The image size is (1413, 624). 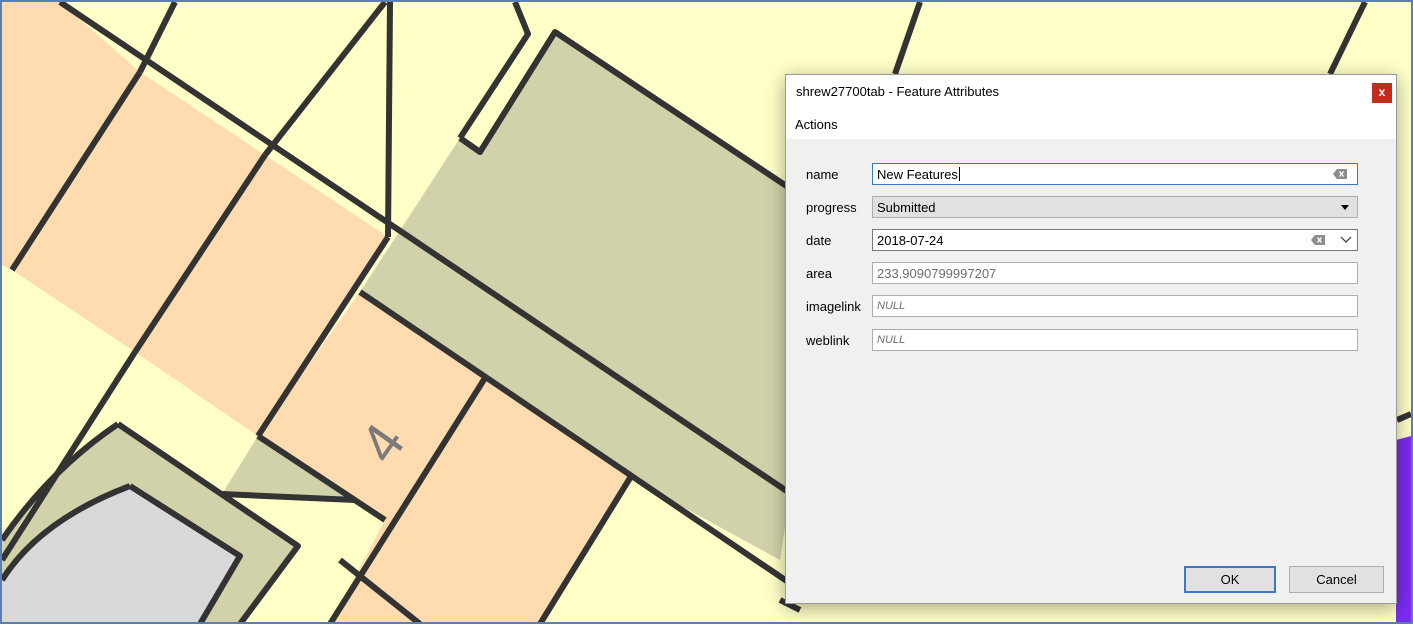 What do you see at coordinates (1115, 240) in the screenshot?
I see `date-input: 2018-07-24` at bounding box center [1115, 240].